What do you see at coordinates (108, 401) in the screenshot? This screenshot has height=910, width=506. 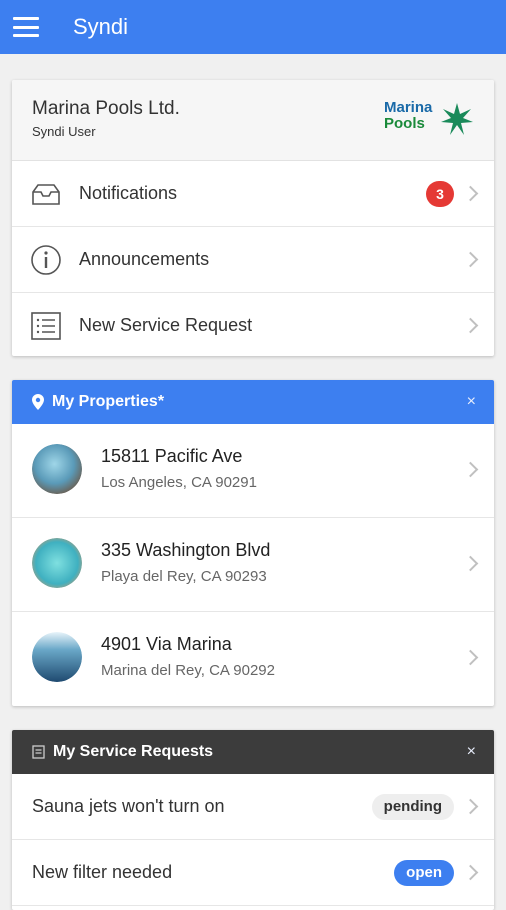 I see `section-title: My Properties*` at bounding box center [108, 401].